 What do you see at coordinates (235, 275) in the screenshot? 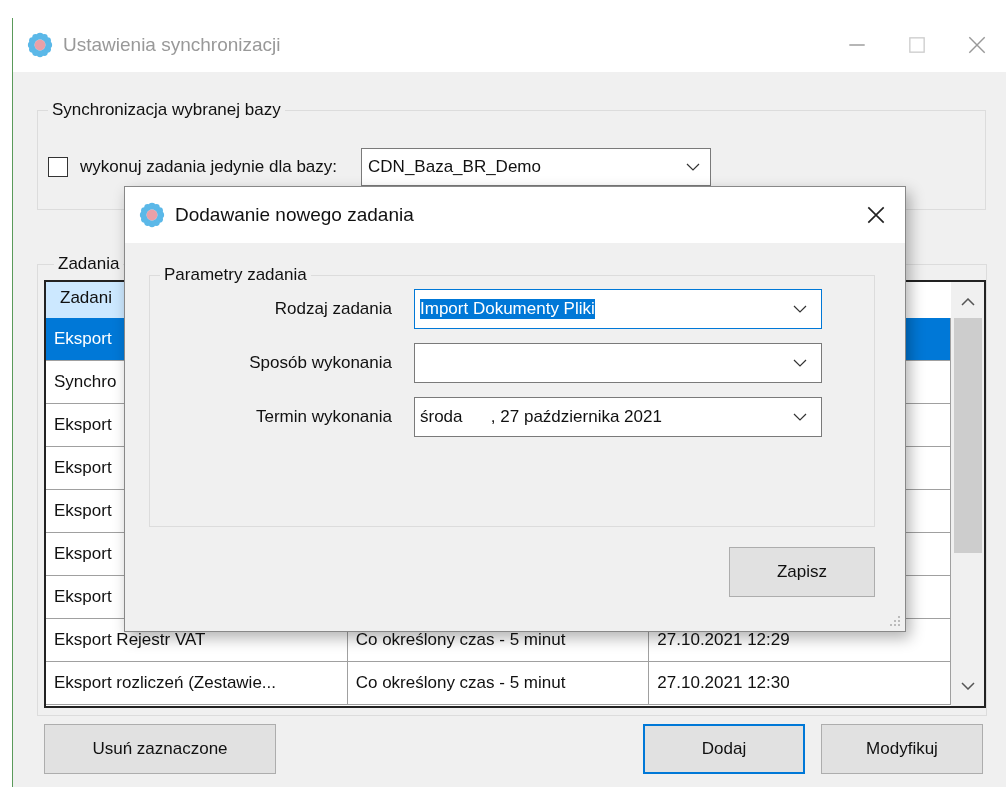
I see `group-title: Parametry zadania` at bounding box center [235, 275].